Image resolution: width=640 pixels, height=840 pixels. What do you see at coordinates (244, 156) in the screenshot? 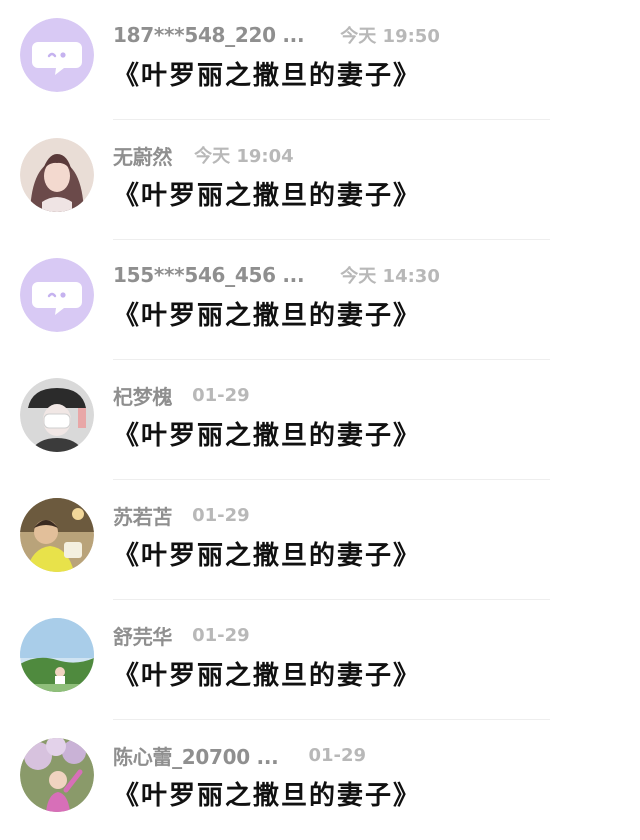
I see `message-time: 今天 19:04` at bounding box center [244, 156].